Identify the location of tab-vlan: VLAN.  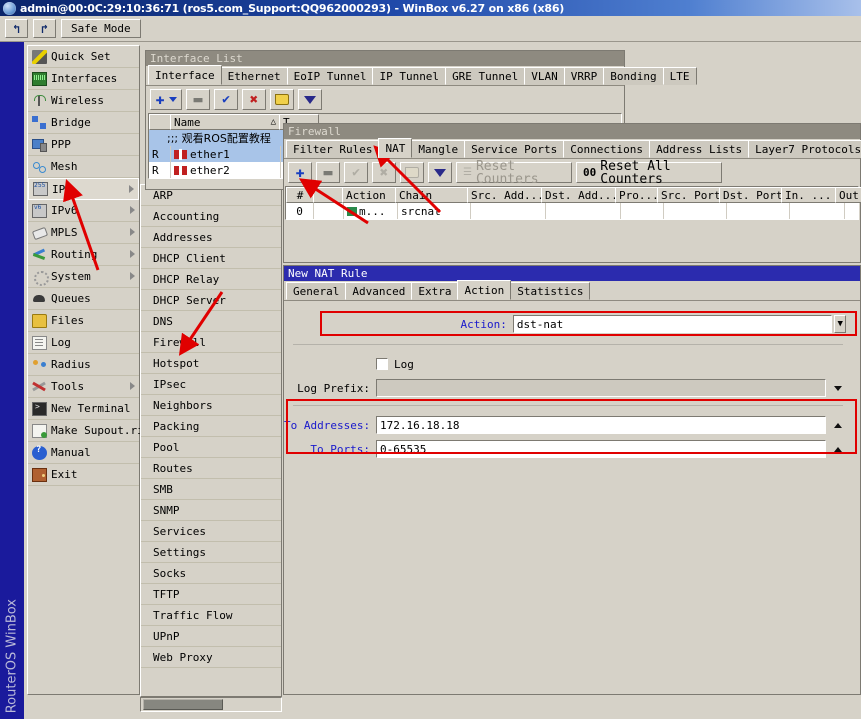
(544, 76).